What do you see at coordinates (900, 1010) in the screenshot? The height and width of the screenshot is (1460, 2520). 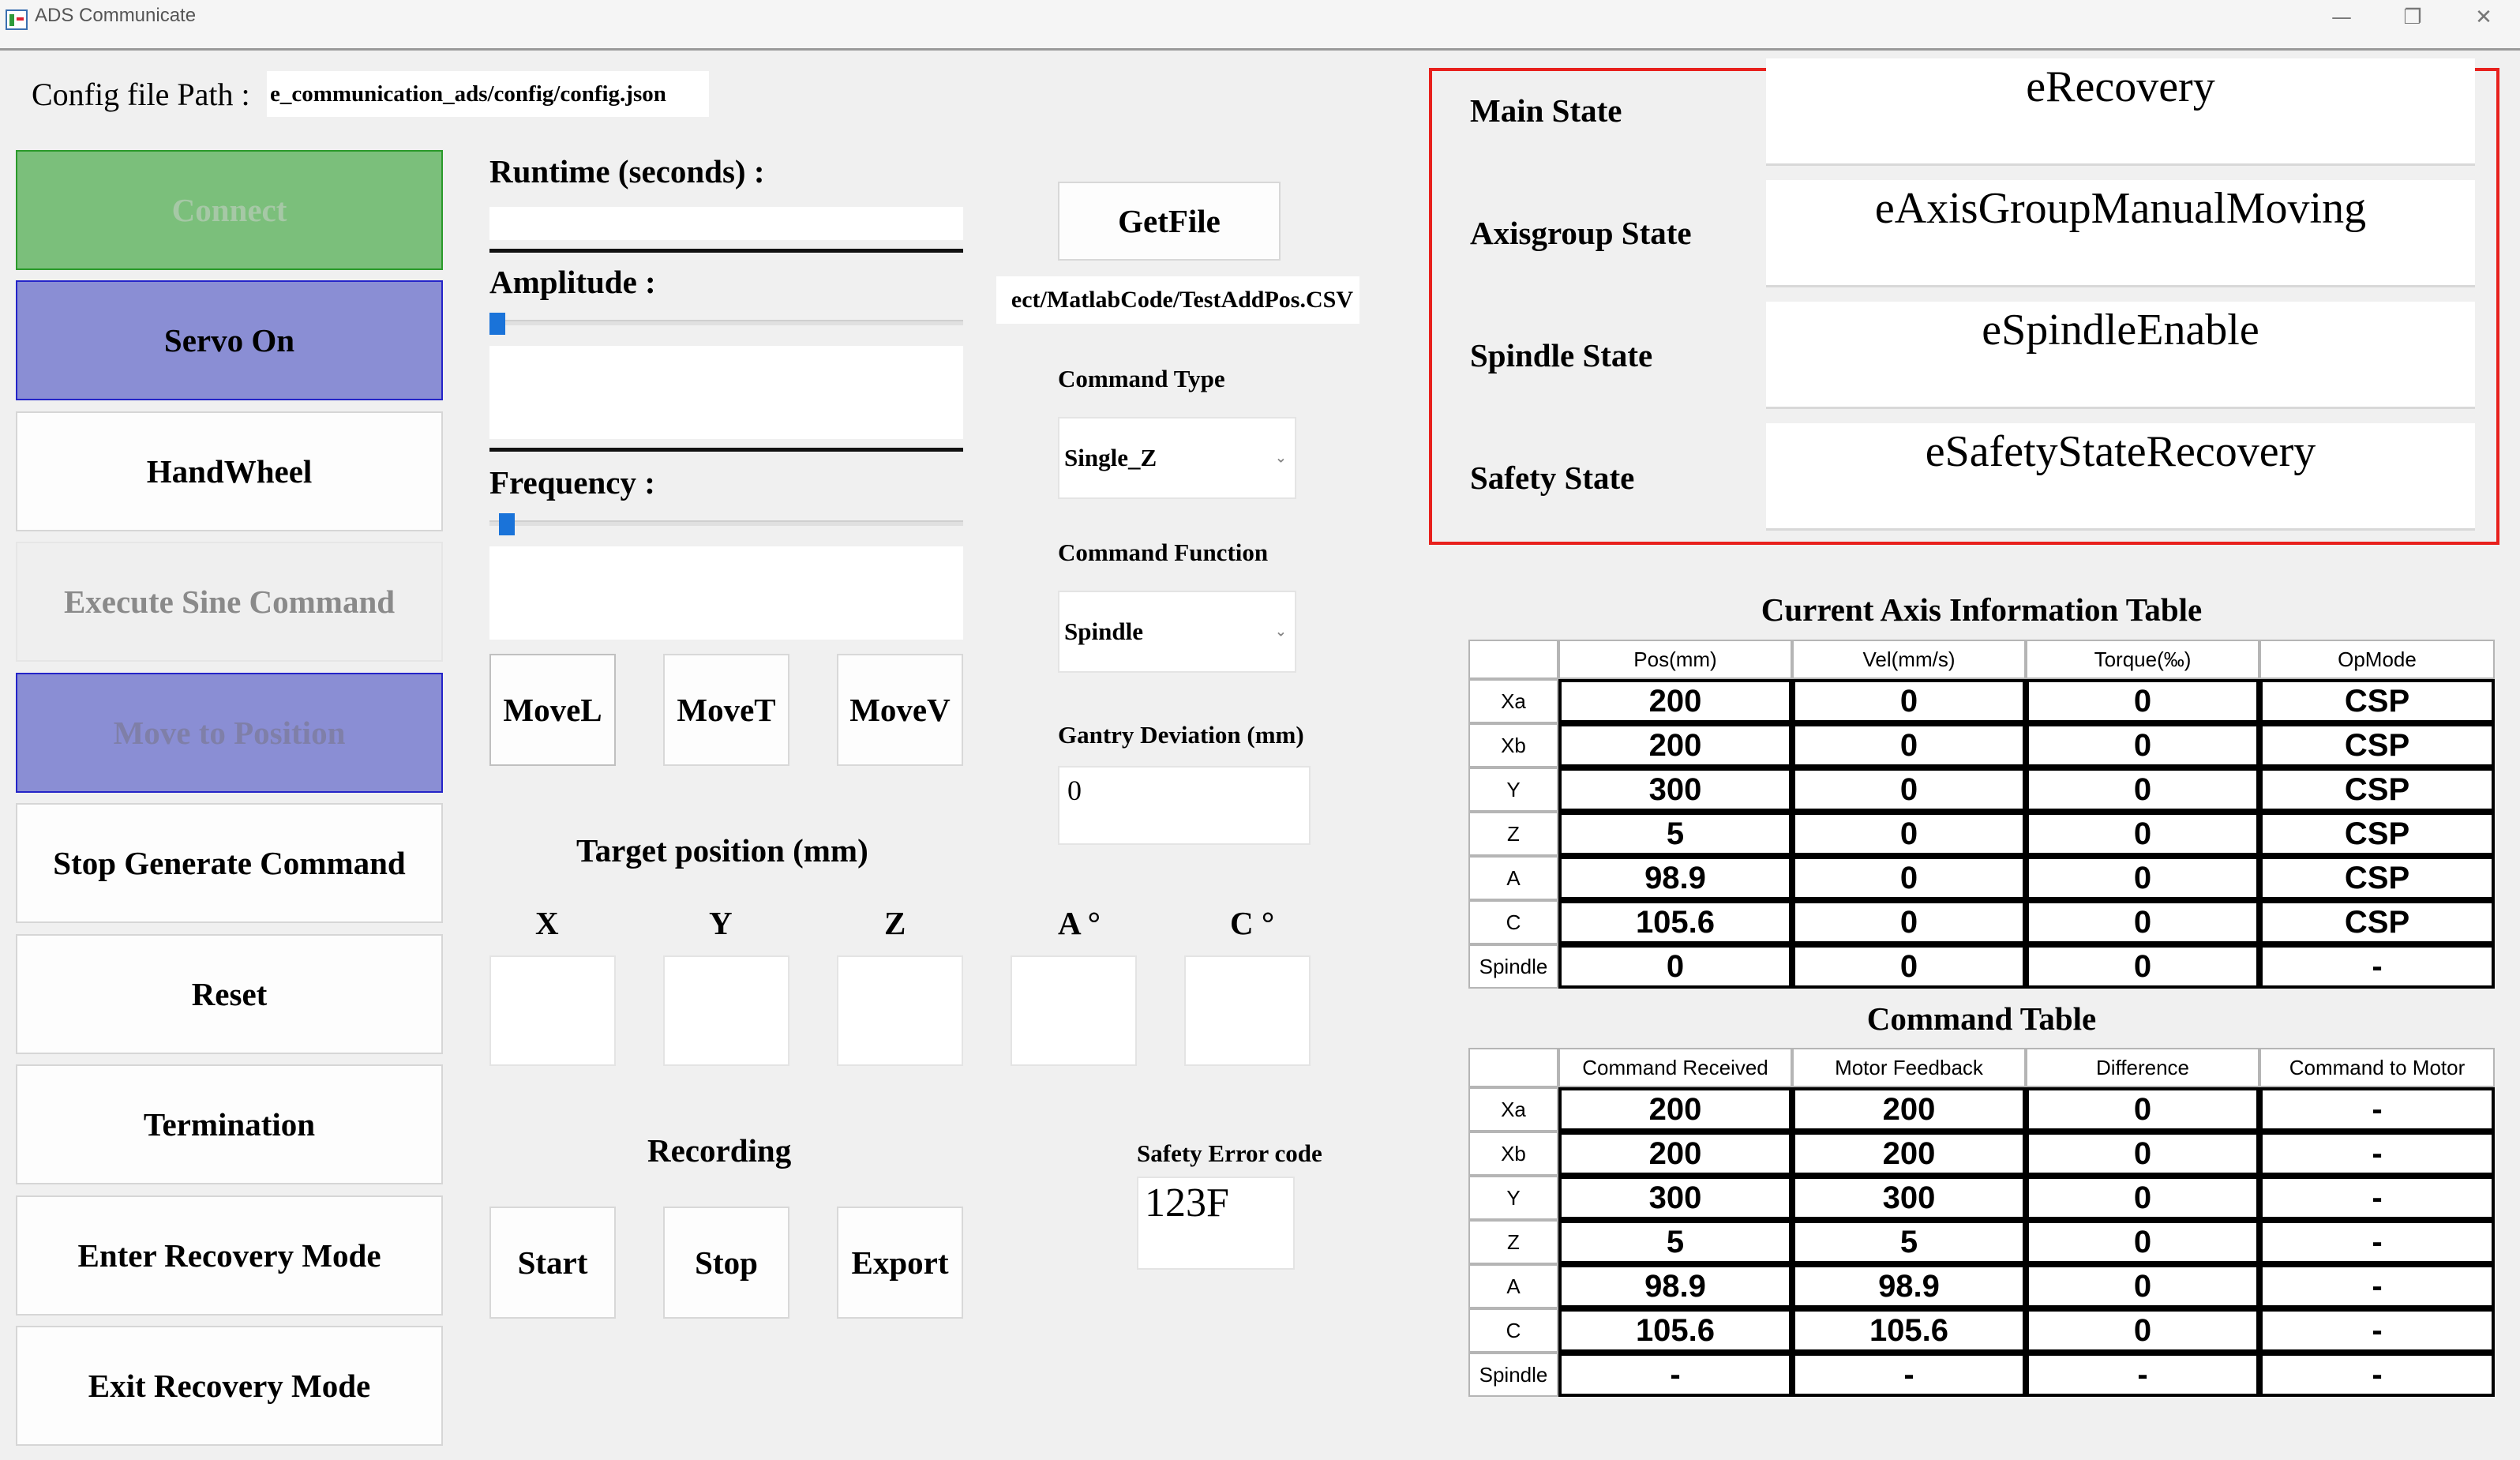 I see `target-z-input` at bounding box center [900, 1010].